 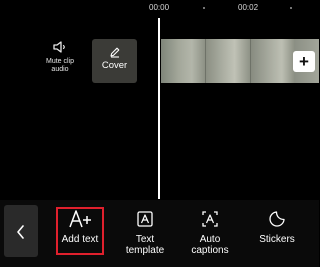 I want to click on auto-captions-label: Auto captions, so click(x=210, y=245).